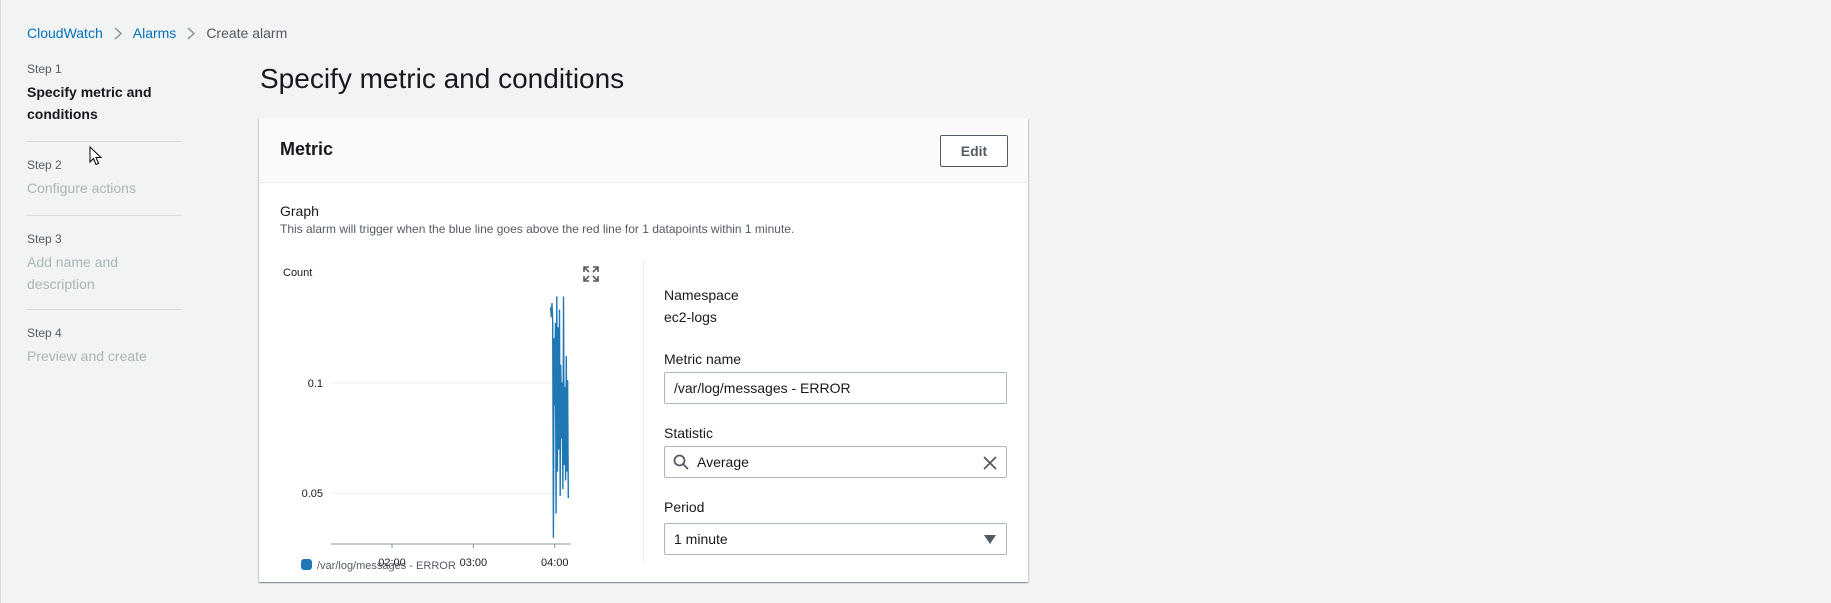 Image resolution: width=1831 pixels, height=603 pixels. I want to click on left-border, so click(0, 301).